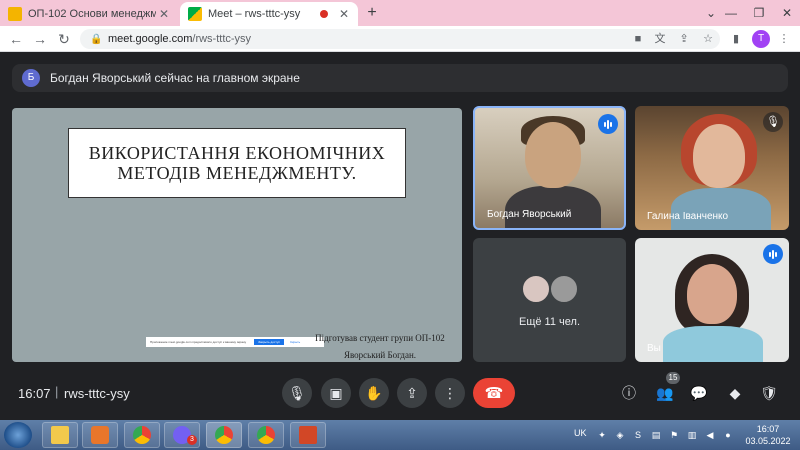  Describe the element at coordinates (773, 122) in the screenshot. I see `mic-off-icon: 🎙` at that location.